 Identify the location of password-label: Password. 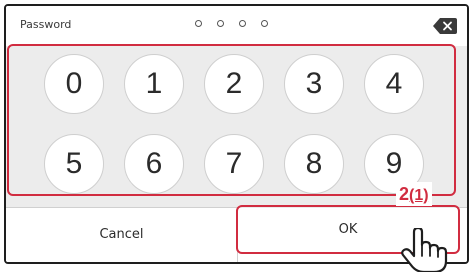
(46, 24).